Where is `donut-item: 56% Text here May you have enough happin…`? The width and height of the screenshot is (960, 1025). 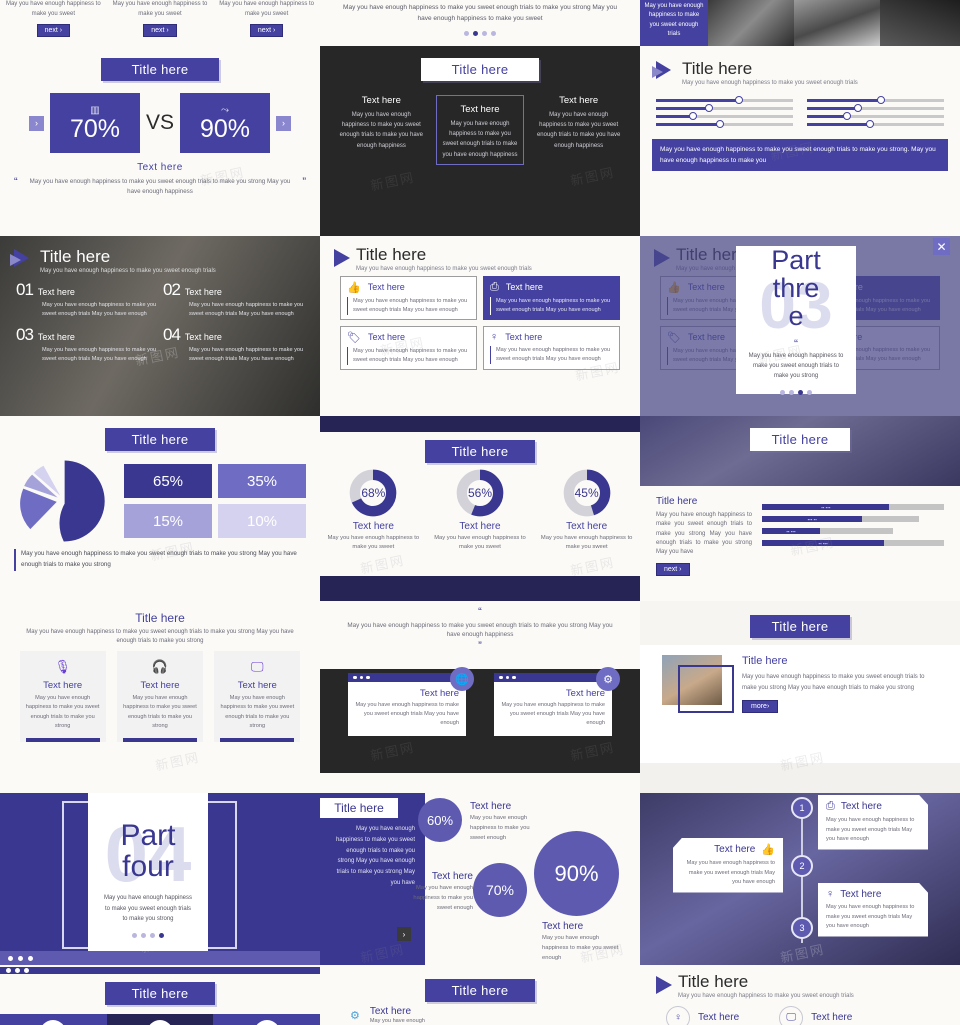 donut-item: 56% Text here May you have enough happin… is located at coordinates (479, 511).